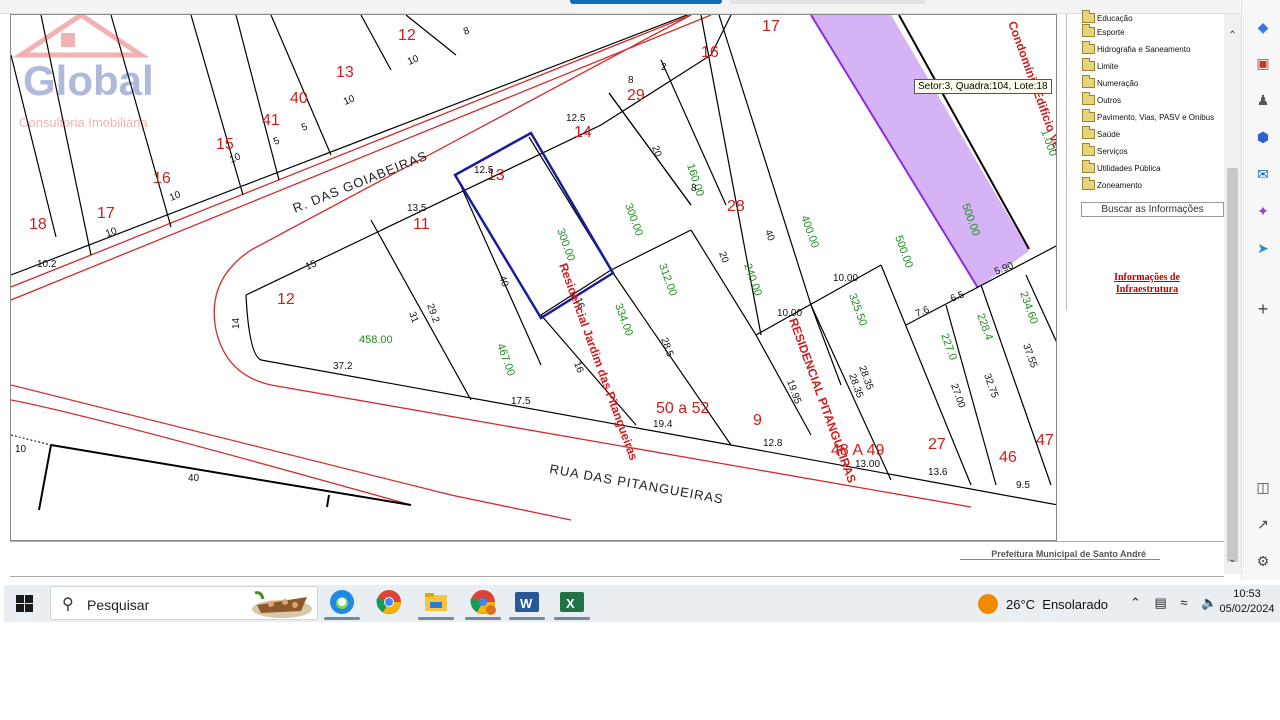  What do you see at coordinates (617, 559) in the screenshot?
I see `map-footer: Prefeitura Municipal de Santo André` at bounding box center [617, 559].